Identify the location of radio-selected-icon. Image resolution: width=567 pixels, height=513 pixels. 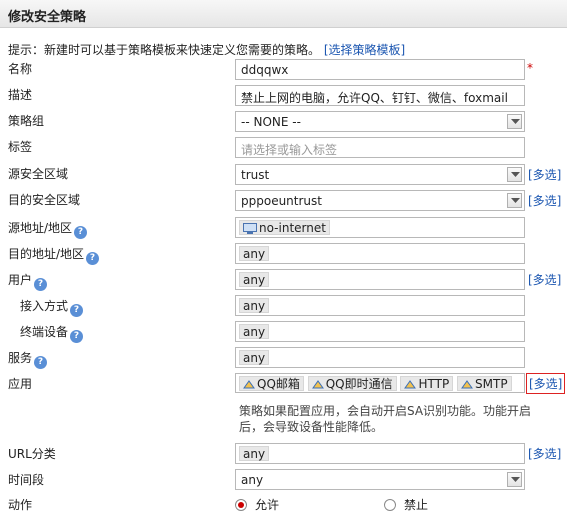
(241, 505).